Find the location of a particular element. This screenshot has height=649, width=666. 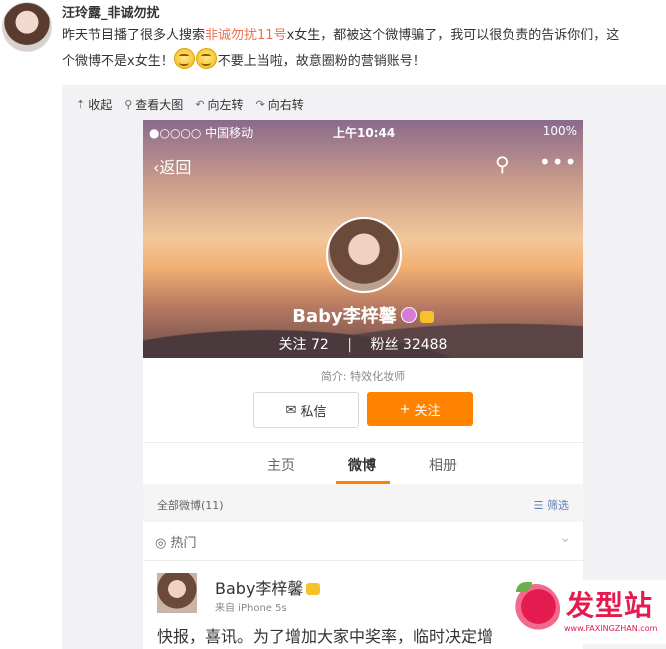

profile-name: Baby李梓馨 is located at coordinates (363, 315).